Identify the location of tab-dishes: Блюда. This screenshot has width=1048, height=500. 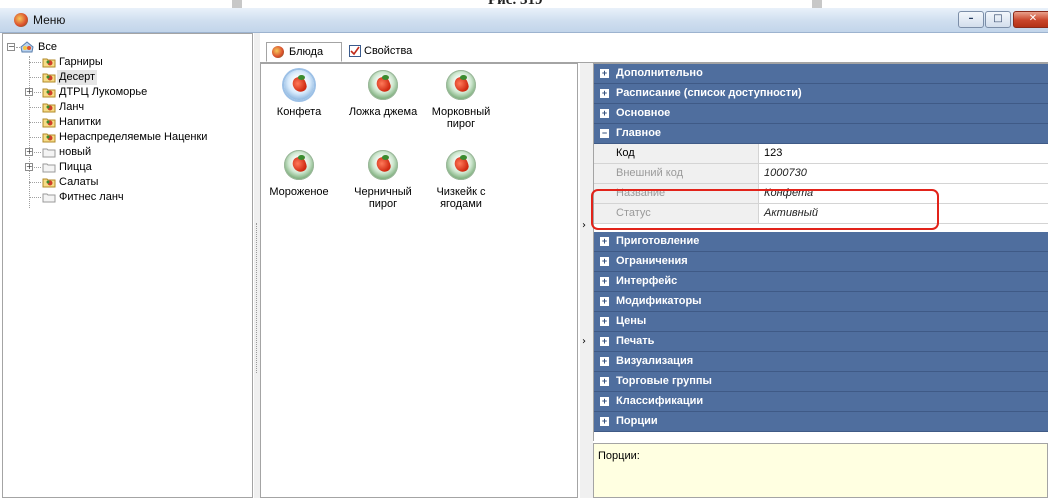
(304, 52).